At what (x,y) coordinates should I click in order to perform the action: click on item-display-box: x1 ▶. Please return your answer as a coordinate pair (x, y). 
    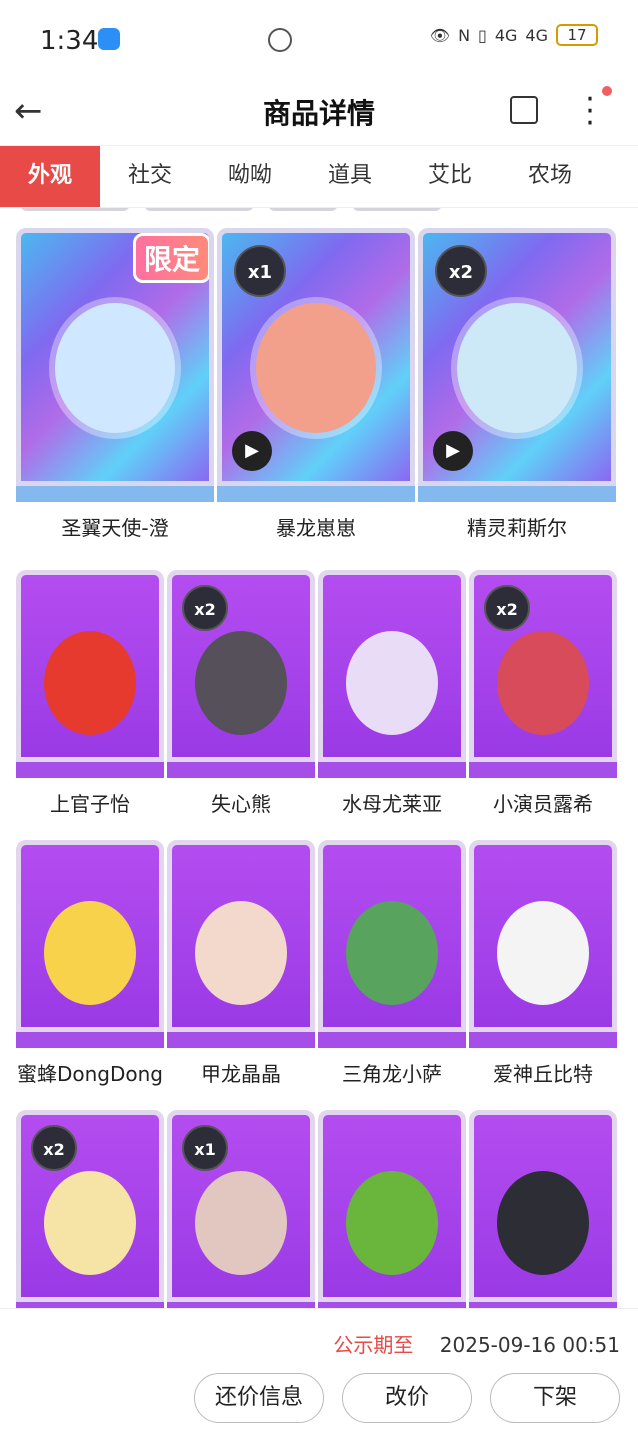
    Looking at the image, I should click on (316, 357).